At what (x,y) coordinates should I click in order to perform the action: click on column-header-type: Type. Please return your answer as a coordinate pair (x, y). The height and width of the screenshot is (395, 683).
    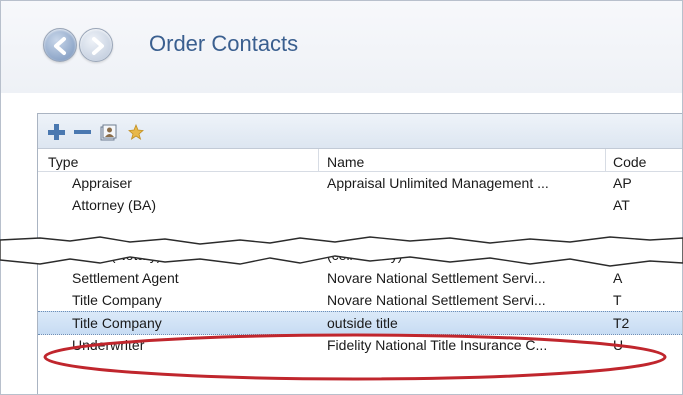
    Looking at the image, I should click on (63, 162).